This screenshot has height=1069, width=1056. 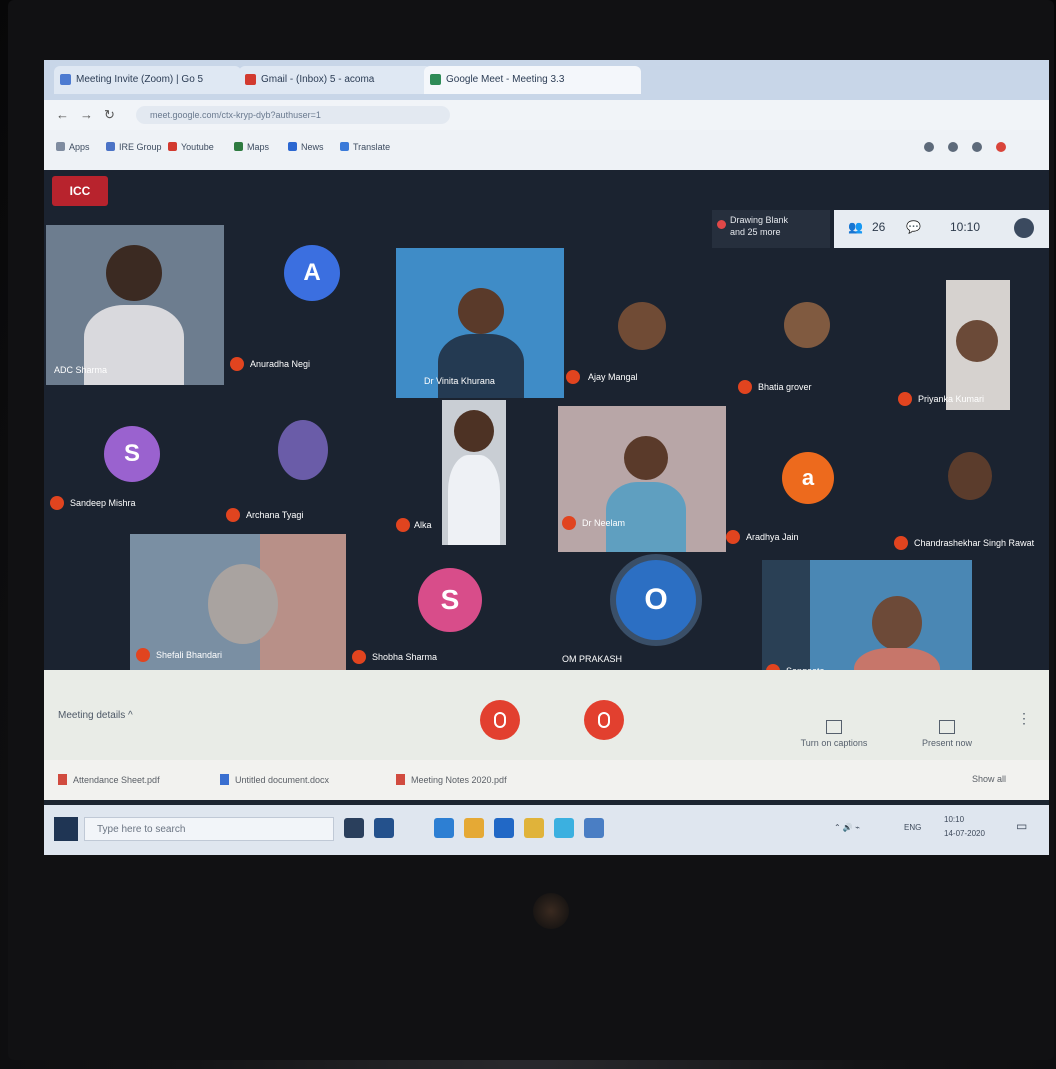 I want to click on tray-icons: ⌃ 🔊 ⌁, so click(x=847, y=827).